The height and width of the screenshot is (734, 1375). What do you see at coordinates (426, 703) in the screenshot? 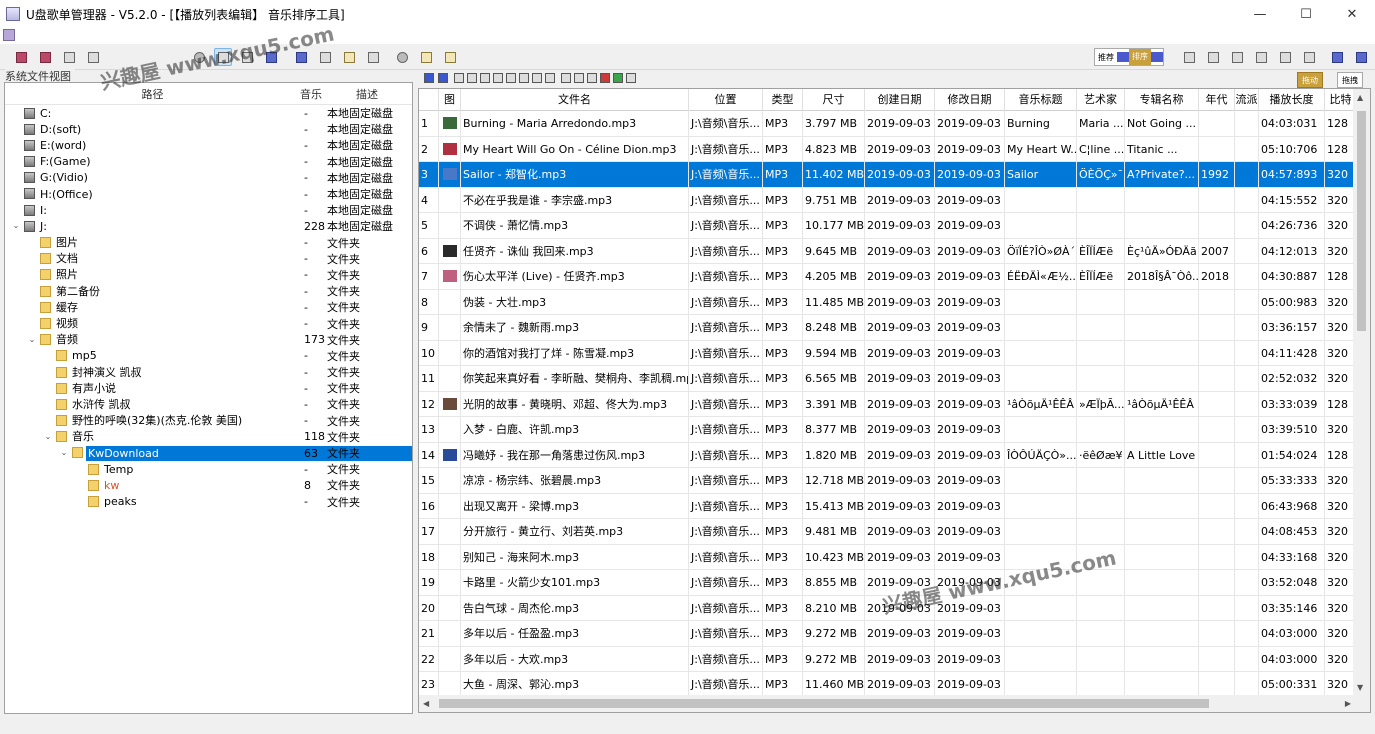
I see `scroll-left-icon: ◀` at bounding box center [426, 703].